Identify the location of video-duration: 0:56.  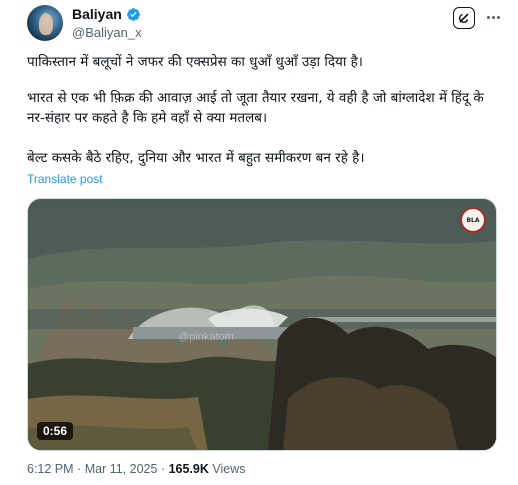
(55, 431).